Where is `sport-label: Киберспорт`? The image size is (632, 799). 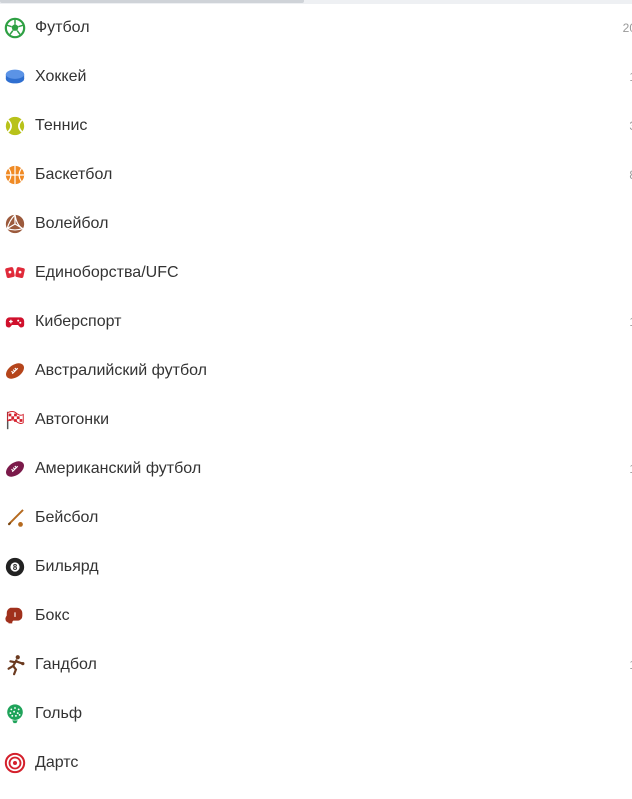 sport-label: Киберспорт is located at coordinates (78, 321).